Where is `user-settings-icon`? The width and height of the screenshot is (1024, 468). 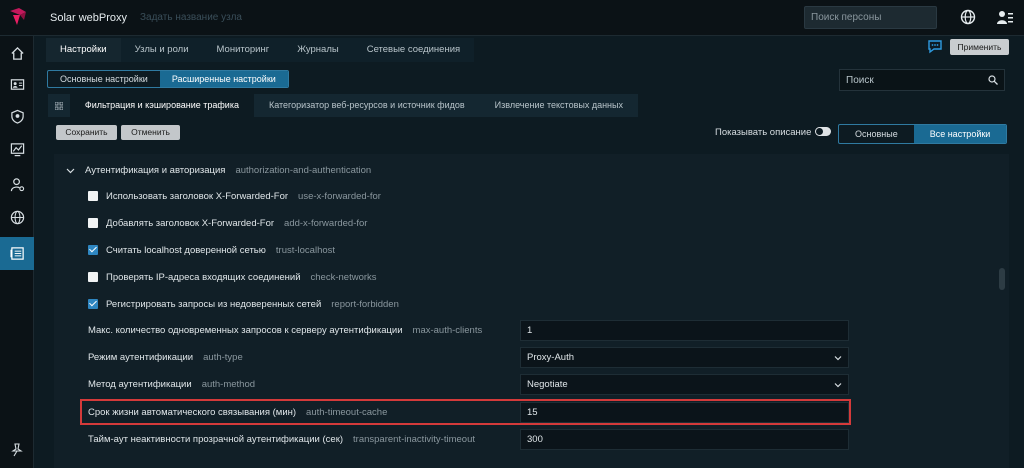 user-settings-icon is located at coordinates (17, 184).